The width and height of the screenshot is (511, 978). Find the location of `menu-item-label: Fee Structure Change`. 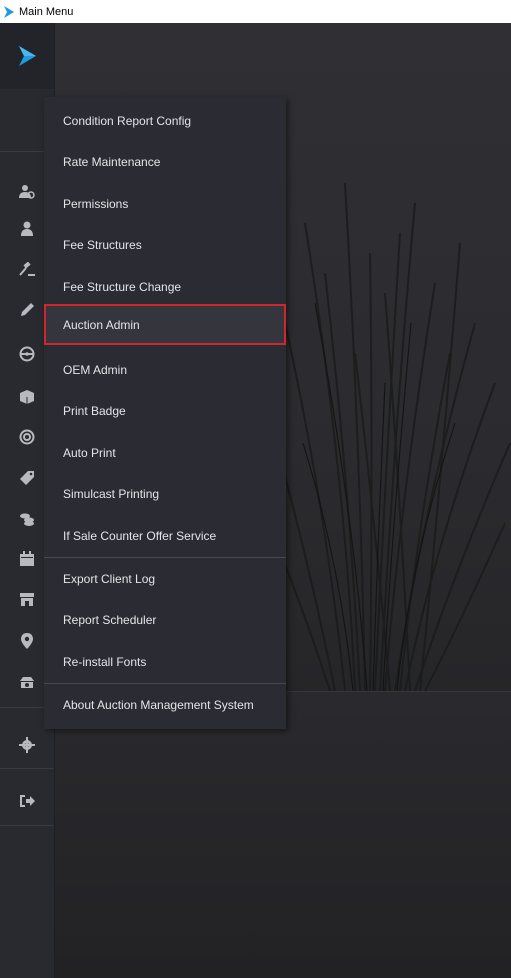

menu-item-label: Fee Structure Change is located at coordinates (122, 286).